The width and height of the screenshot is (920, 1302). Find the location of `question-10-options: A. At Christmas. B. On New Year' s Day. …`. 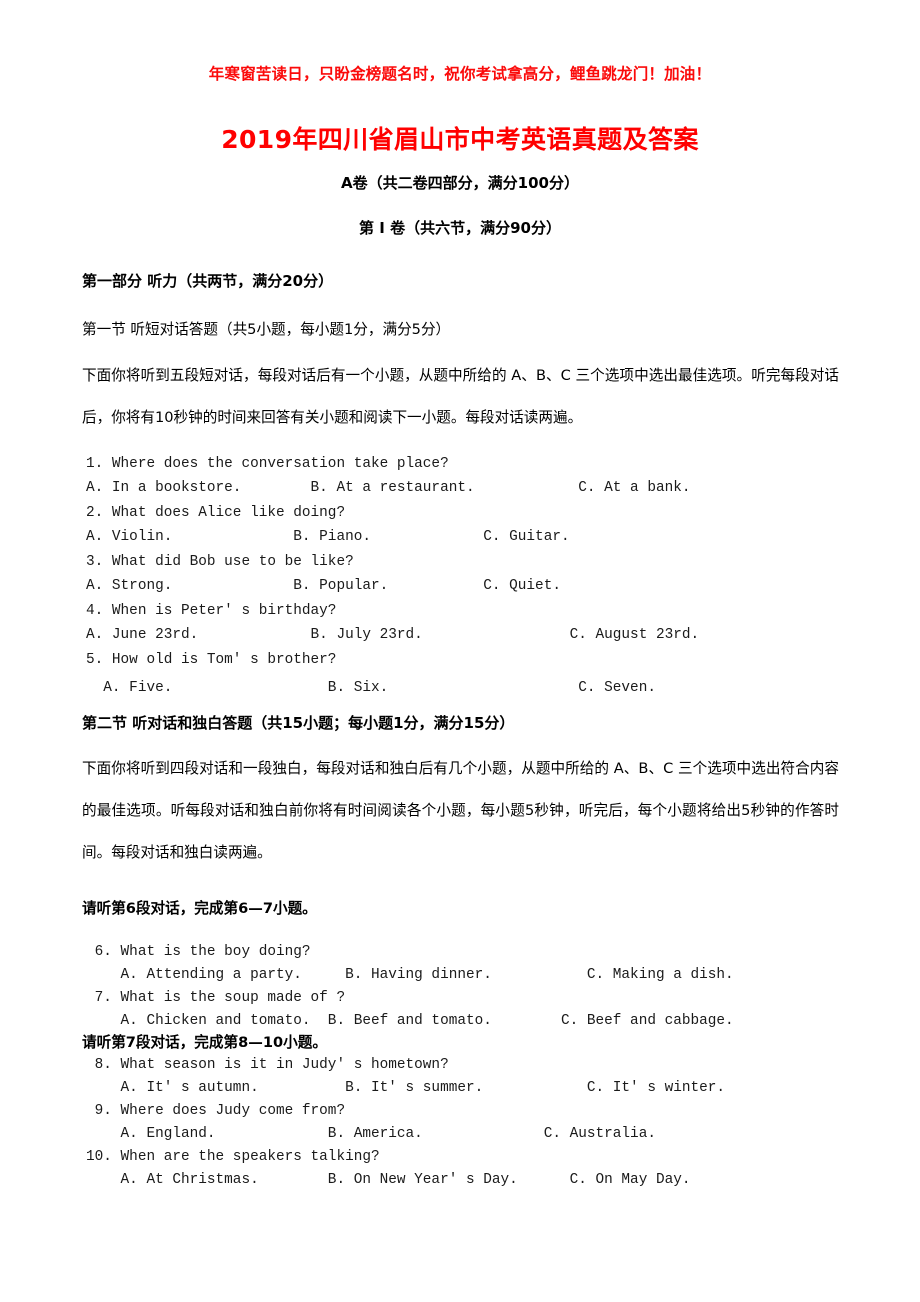

question-10-options: A. At Christmas. B. On New Year' s Day. … is located at coordinates (388, 1180).